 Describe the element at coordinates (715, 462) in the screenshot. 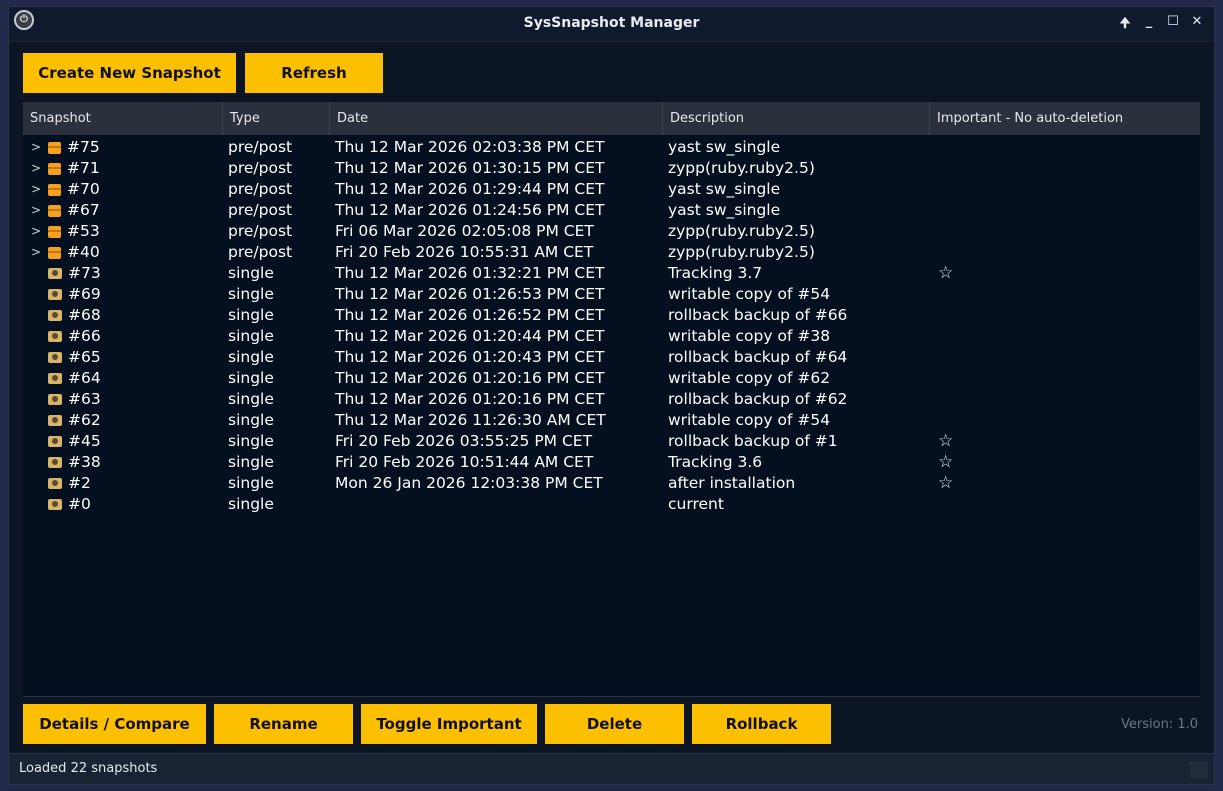

I see `description-cell: Tracking 3.6` at that location.